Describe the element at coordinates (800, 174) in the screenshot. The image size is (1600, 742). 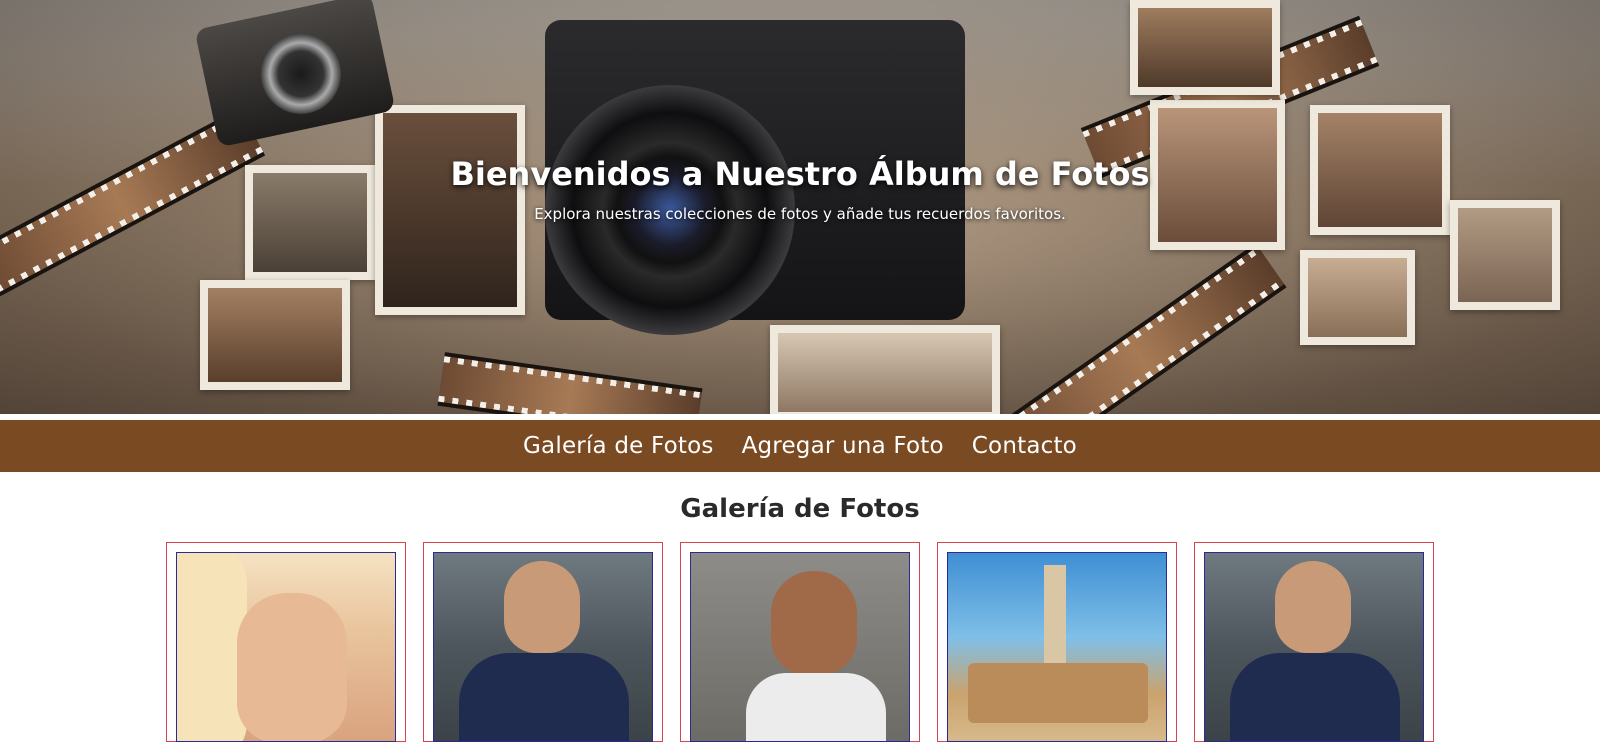
I see `hero-title: Bienvenidos a Nuestro Álbum de Fotos` at that location.